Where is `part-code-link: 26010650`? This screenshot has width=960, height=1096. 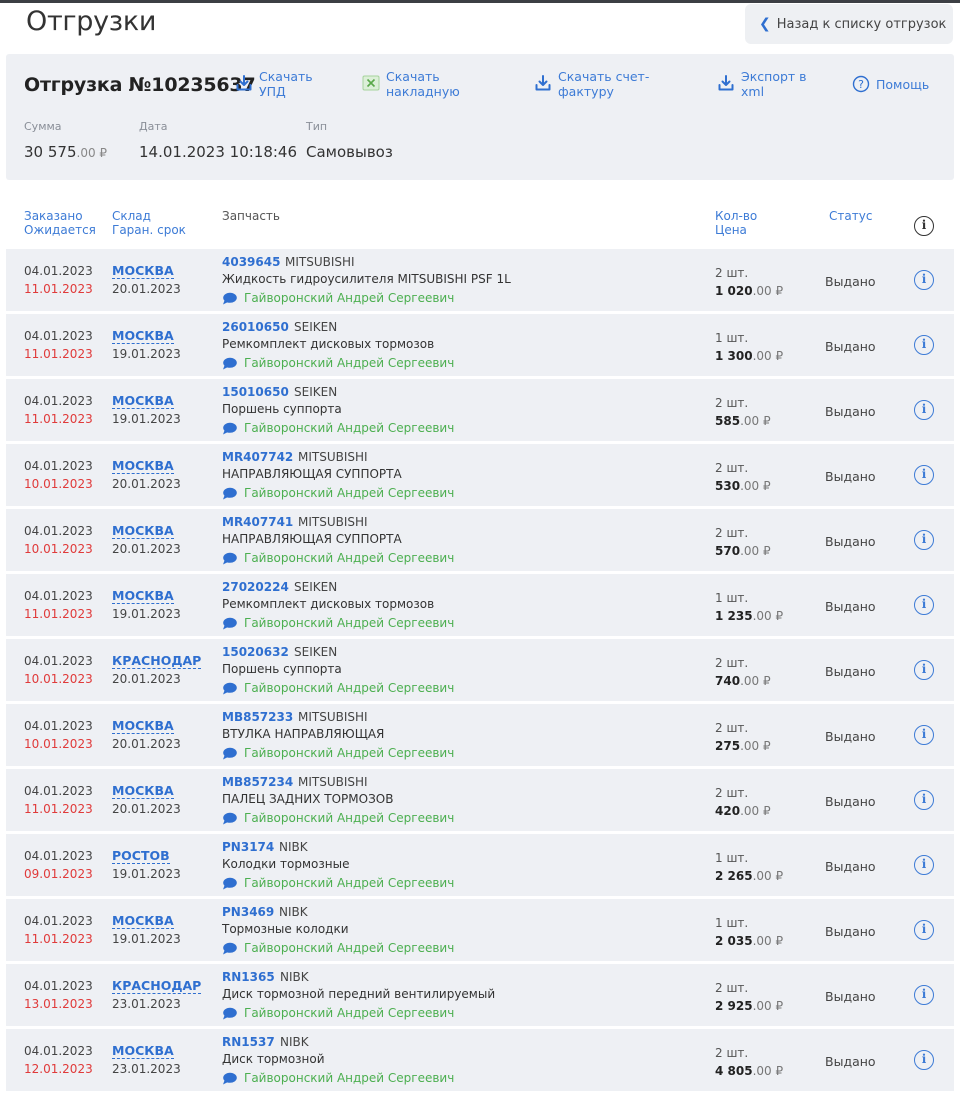
part-code-link: 26010650 is located at coordinates (255, 327).